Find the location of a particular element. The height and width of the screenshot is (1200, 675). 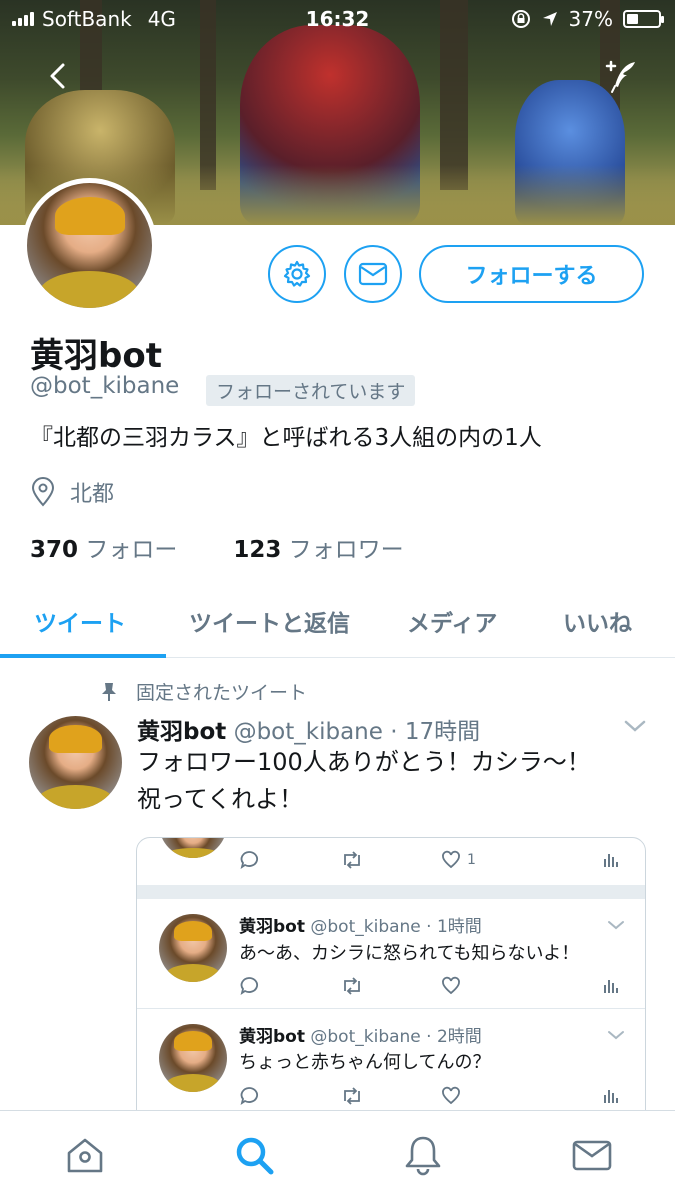

thread-divider is located at coordinates (391, 892).